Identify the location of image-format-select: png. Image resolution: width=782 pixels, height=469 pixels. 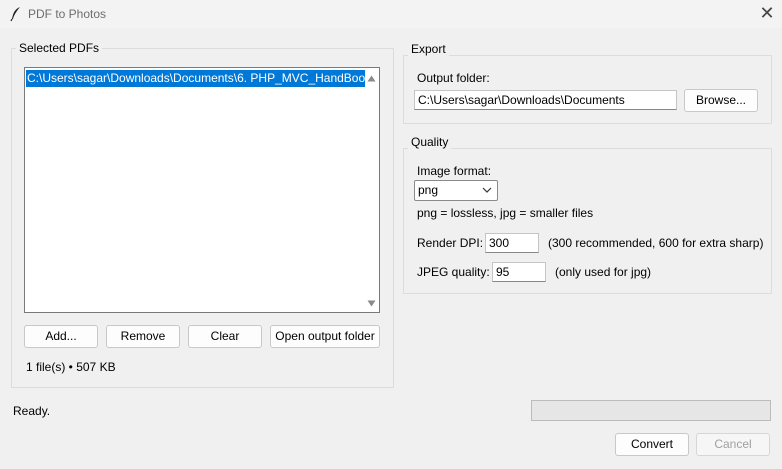
(456, 190).